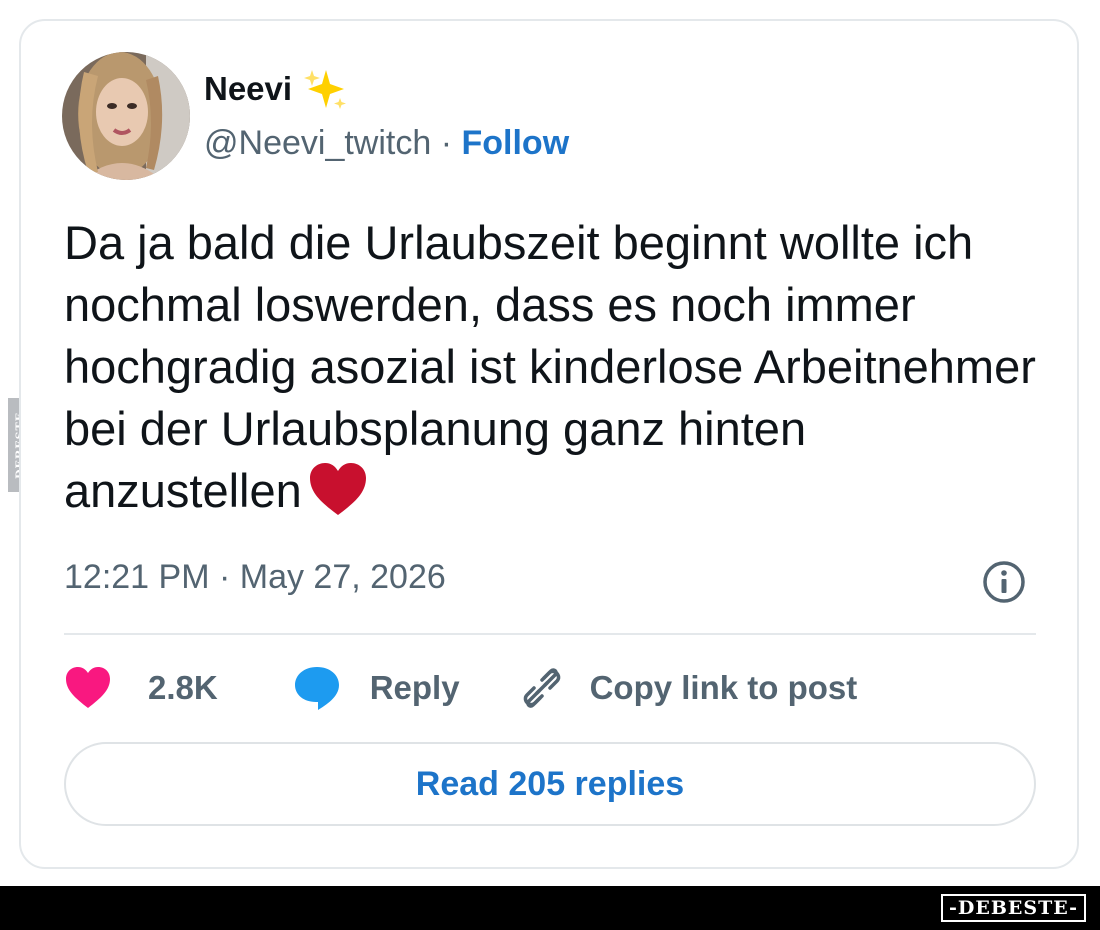  I want to click on link-icon, so click(541, 688).